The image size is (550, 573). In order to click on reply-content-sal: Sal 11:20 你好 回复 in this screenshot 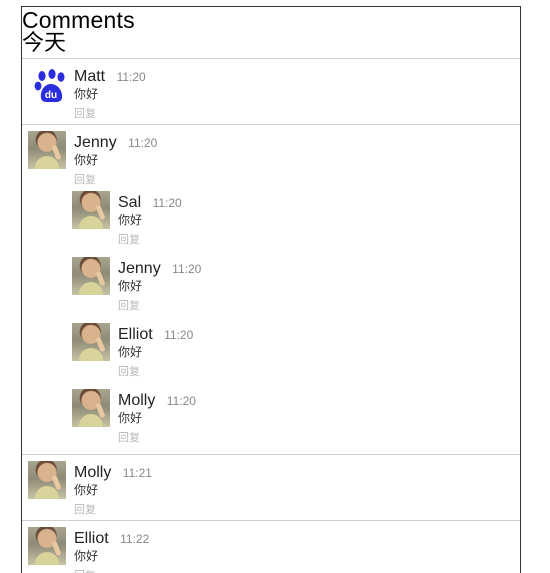, I will do `click(150, 219)`.